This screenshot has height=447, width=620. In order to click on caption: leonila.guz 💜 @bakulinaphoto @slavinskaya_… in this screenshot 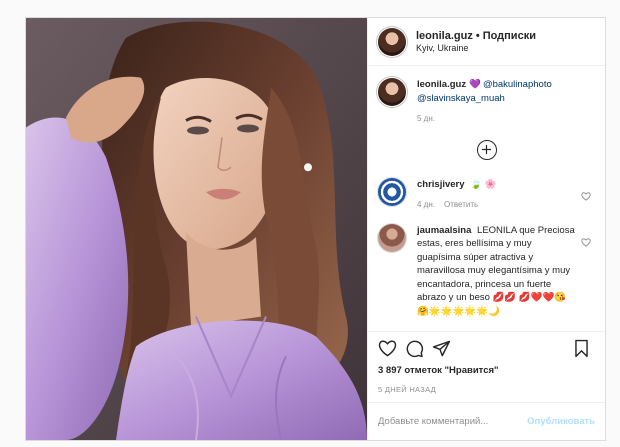, I will do `click(486, 102)`.